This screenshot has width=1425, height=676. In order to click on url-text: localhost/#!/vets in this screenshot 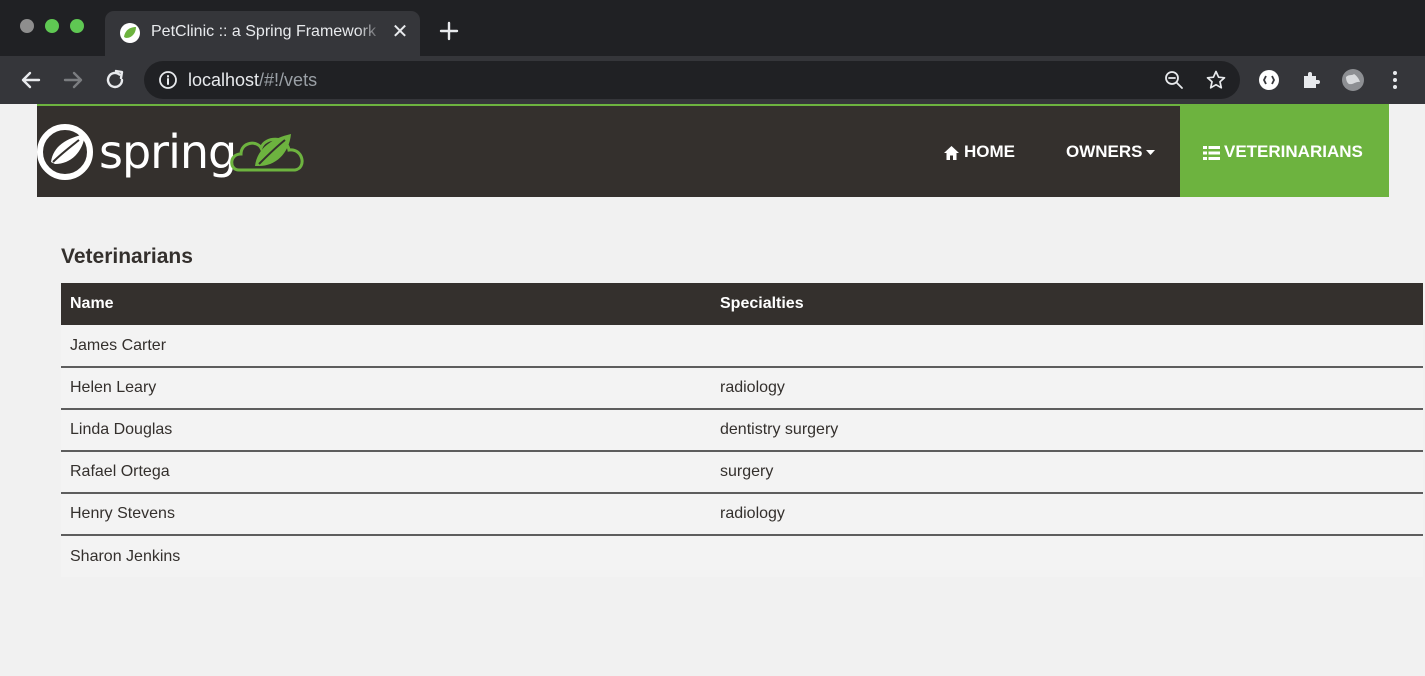, I will do `click(252, 80)`.